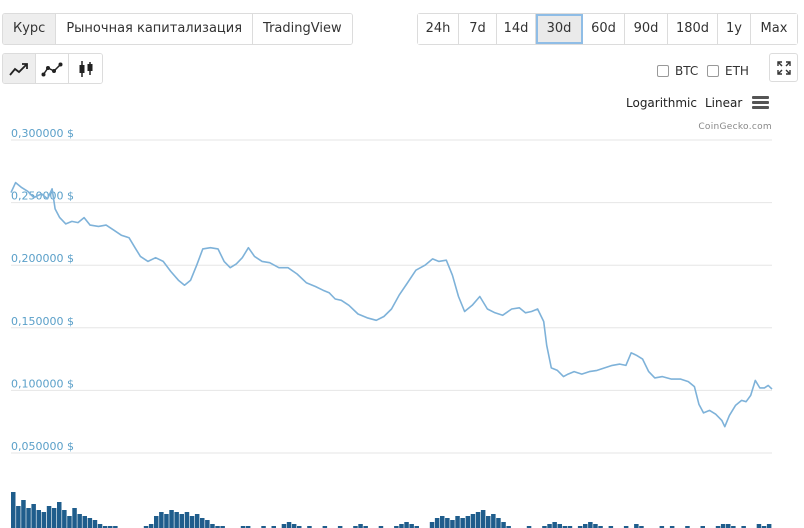 The height and width of the screenshot is (528, 804). I want to click on y-tick-label: 0,050000 $, so click(42, 446).